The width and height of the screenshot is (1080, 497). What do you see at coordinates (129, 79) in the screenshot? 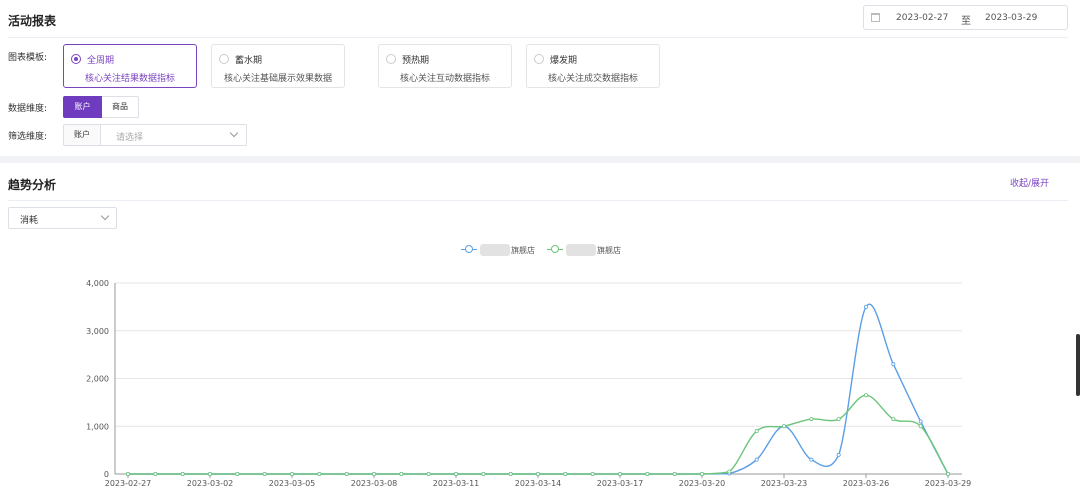
I see `template-desc: 核心关注结果数据指标` at bounding box center [129, 79].